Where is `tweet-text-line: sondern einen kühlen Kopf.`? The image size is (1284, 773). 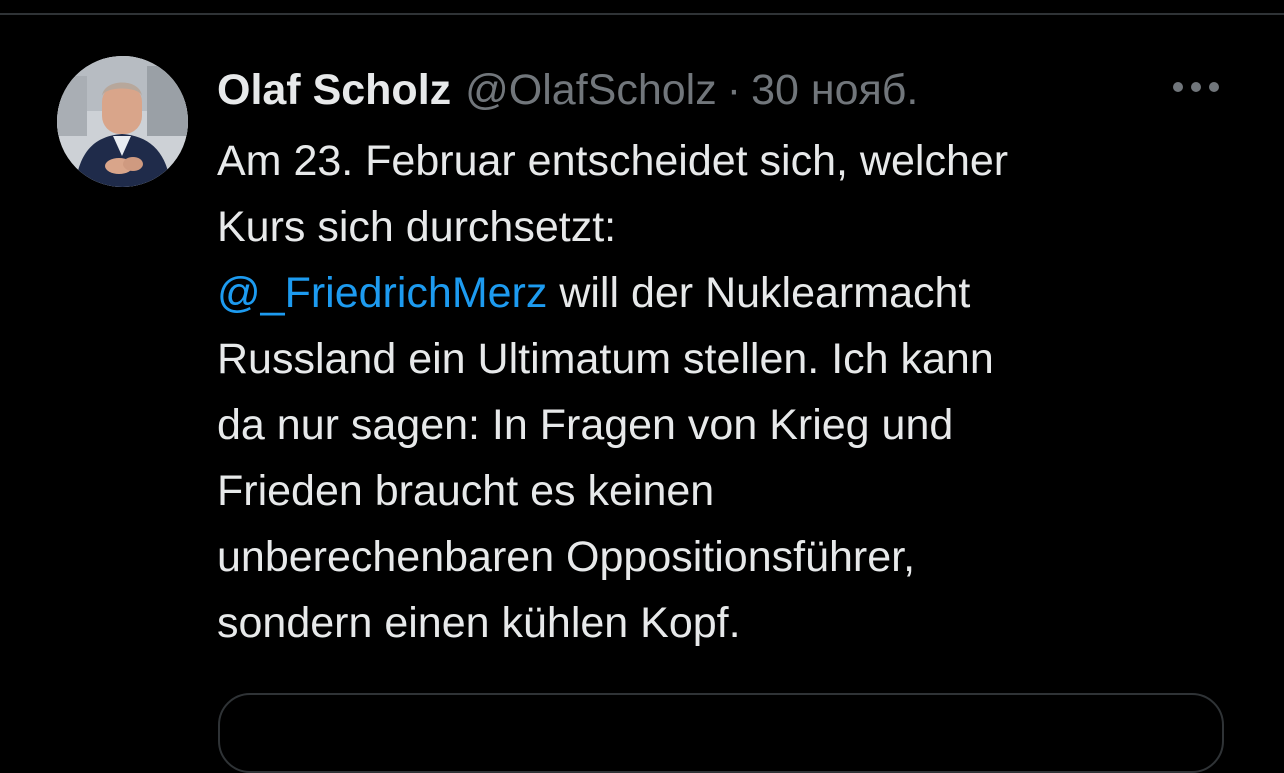
tweet-text-line: sondern einen kühlen Kopf. is located at coordinates (479, 623).